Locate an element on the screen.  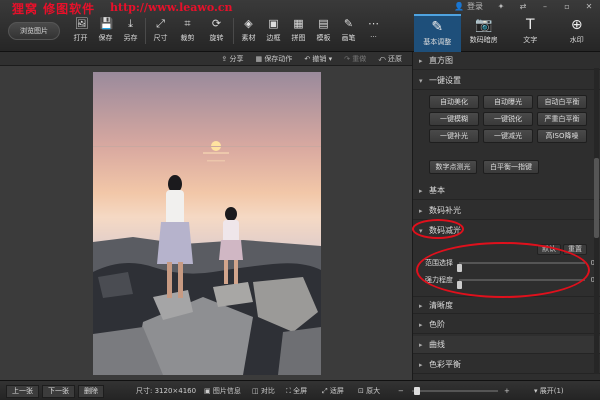
crop-icon: ⌗ is located at coordinates (187, 23).